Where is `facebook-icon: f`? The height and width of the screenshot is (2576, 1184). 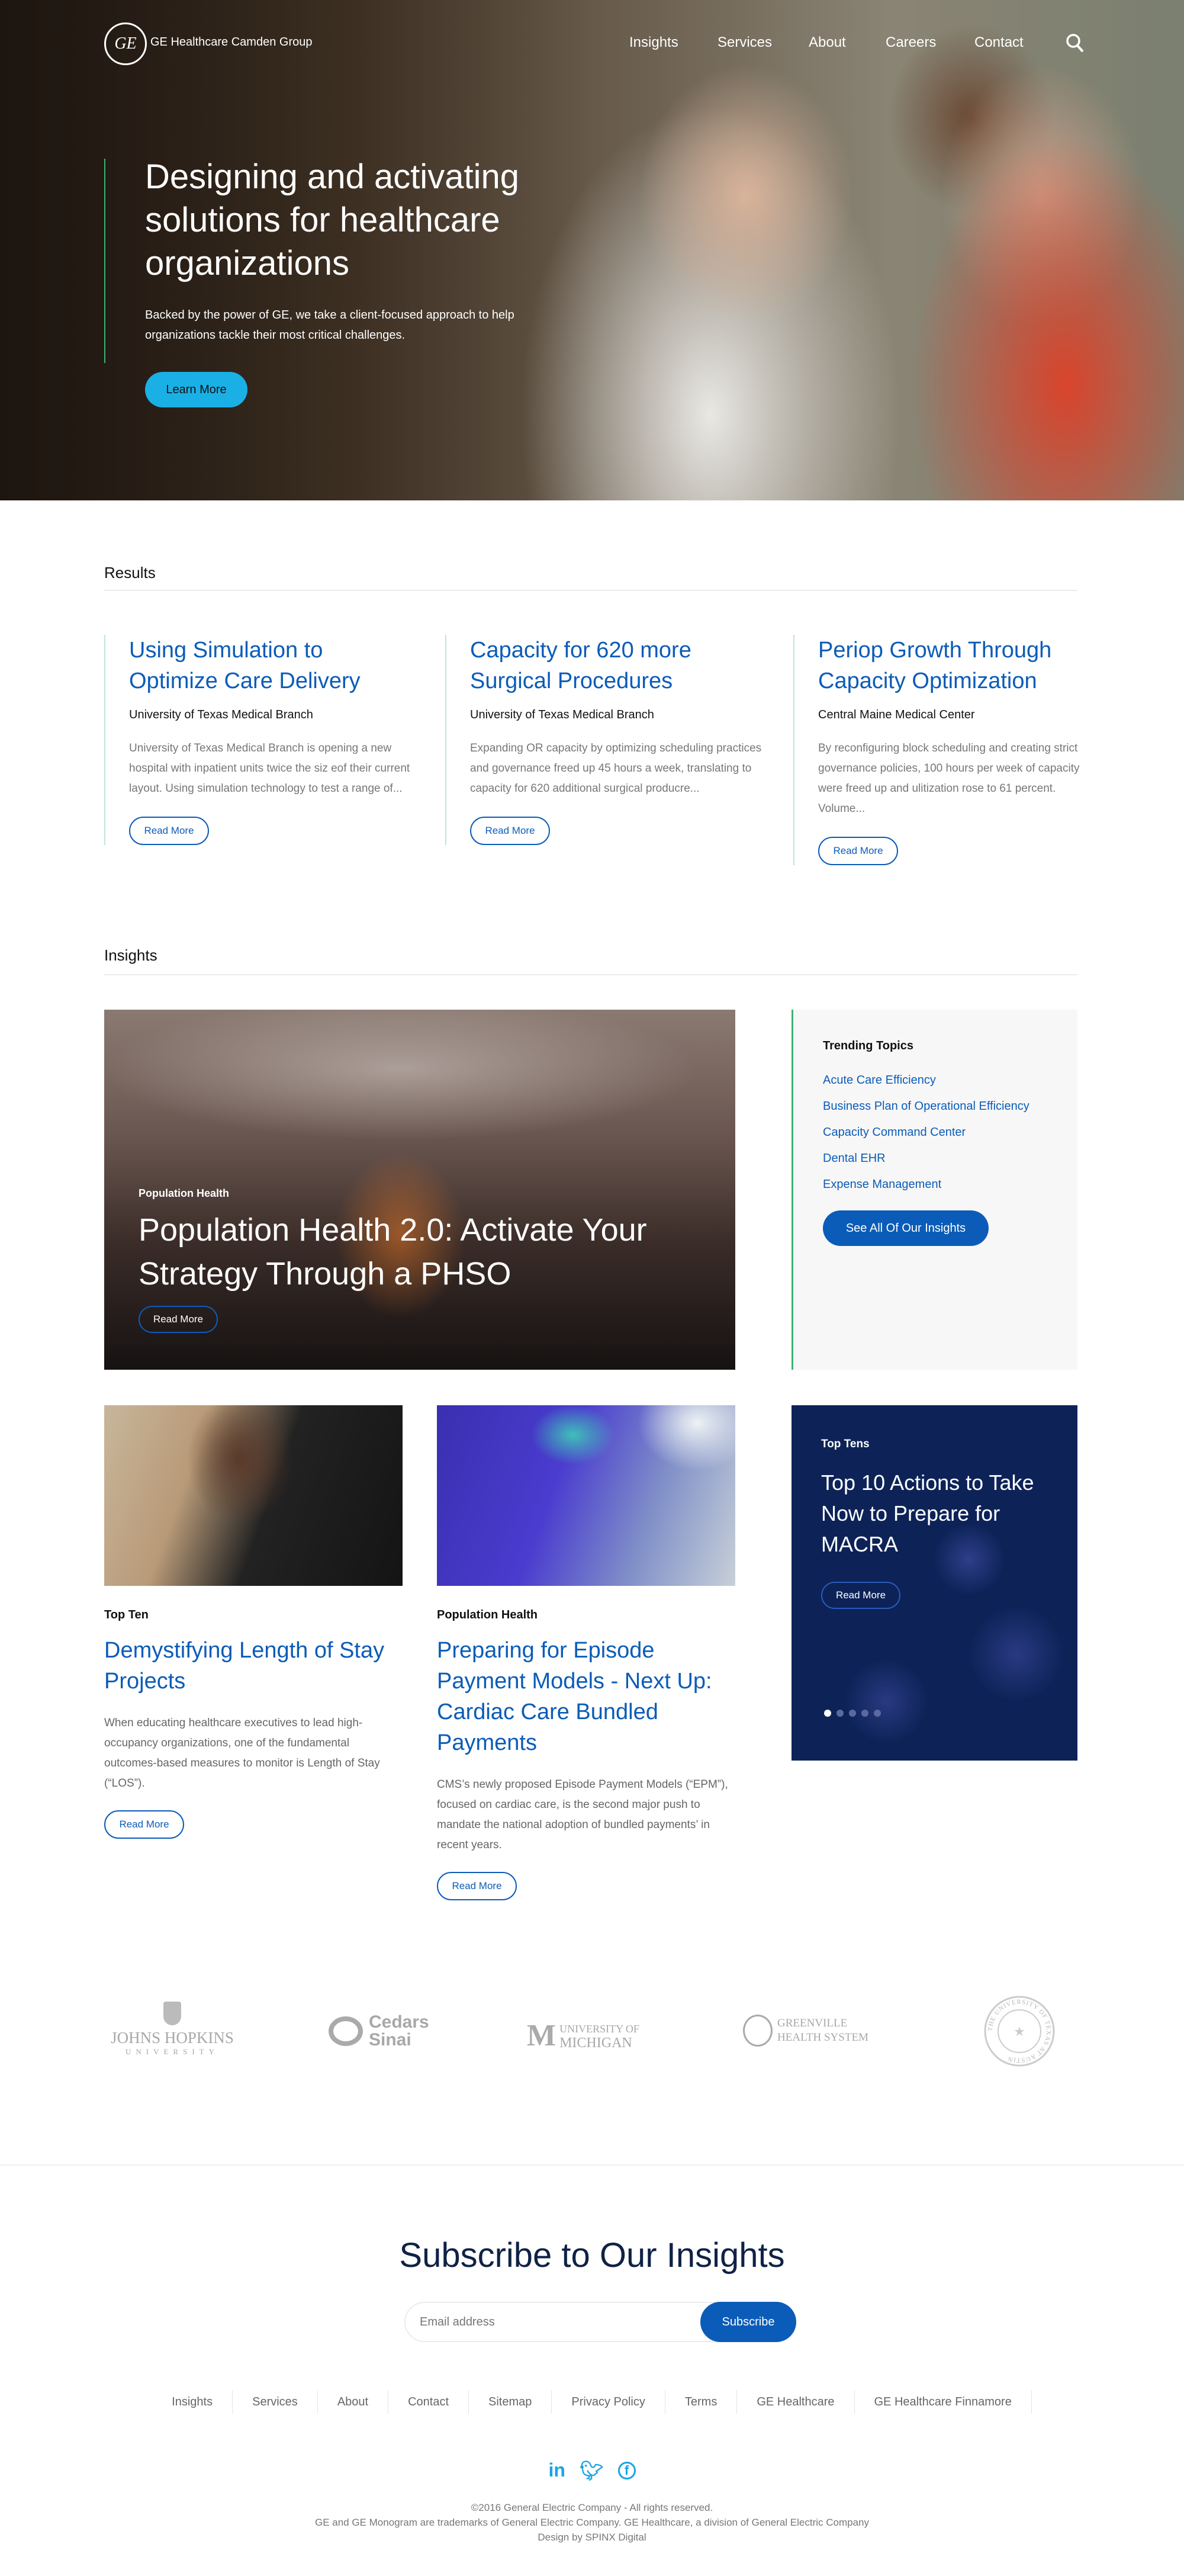
facebook-icon: f is located at coordinates (626, 2471).